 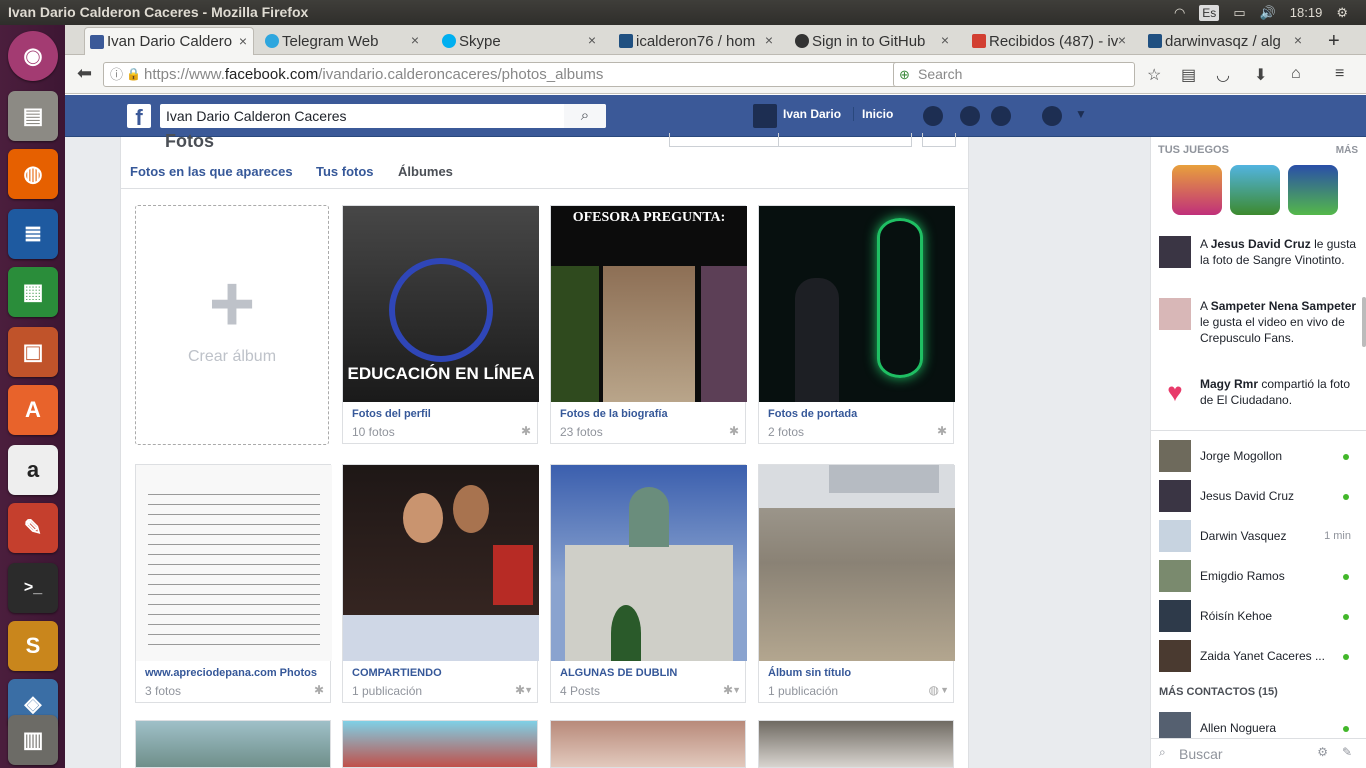 I want to click on album-title: www.apreciodepana.com Photos, so click(x=233, y=670).